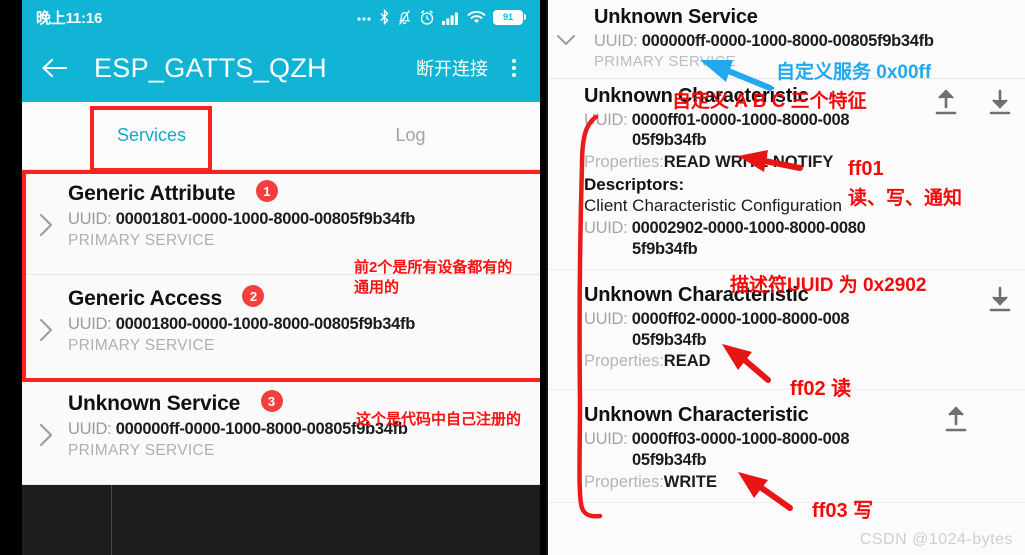 This screenshot has width=1025, height=555. What do you see at coordinates (265, 324) in the screenshot?
I see `uuid-value: 00001800-0000-1000-8000-00805f9b34fb` at bounding box center [265, 324].